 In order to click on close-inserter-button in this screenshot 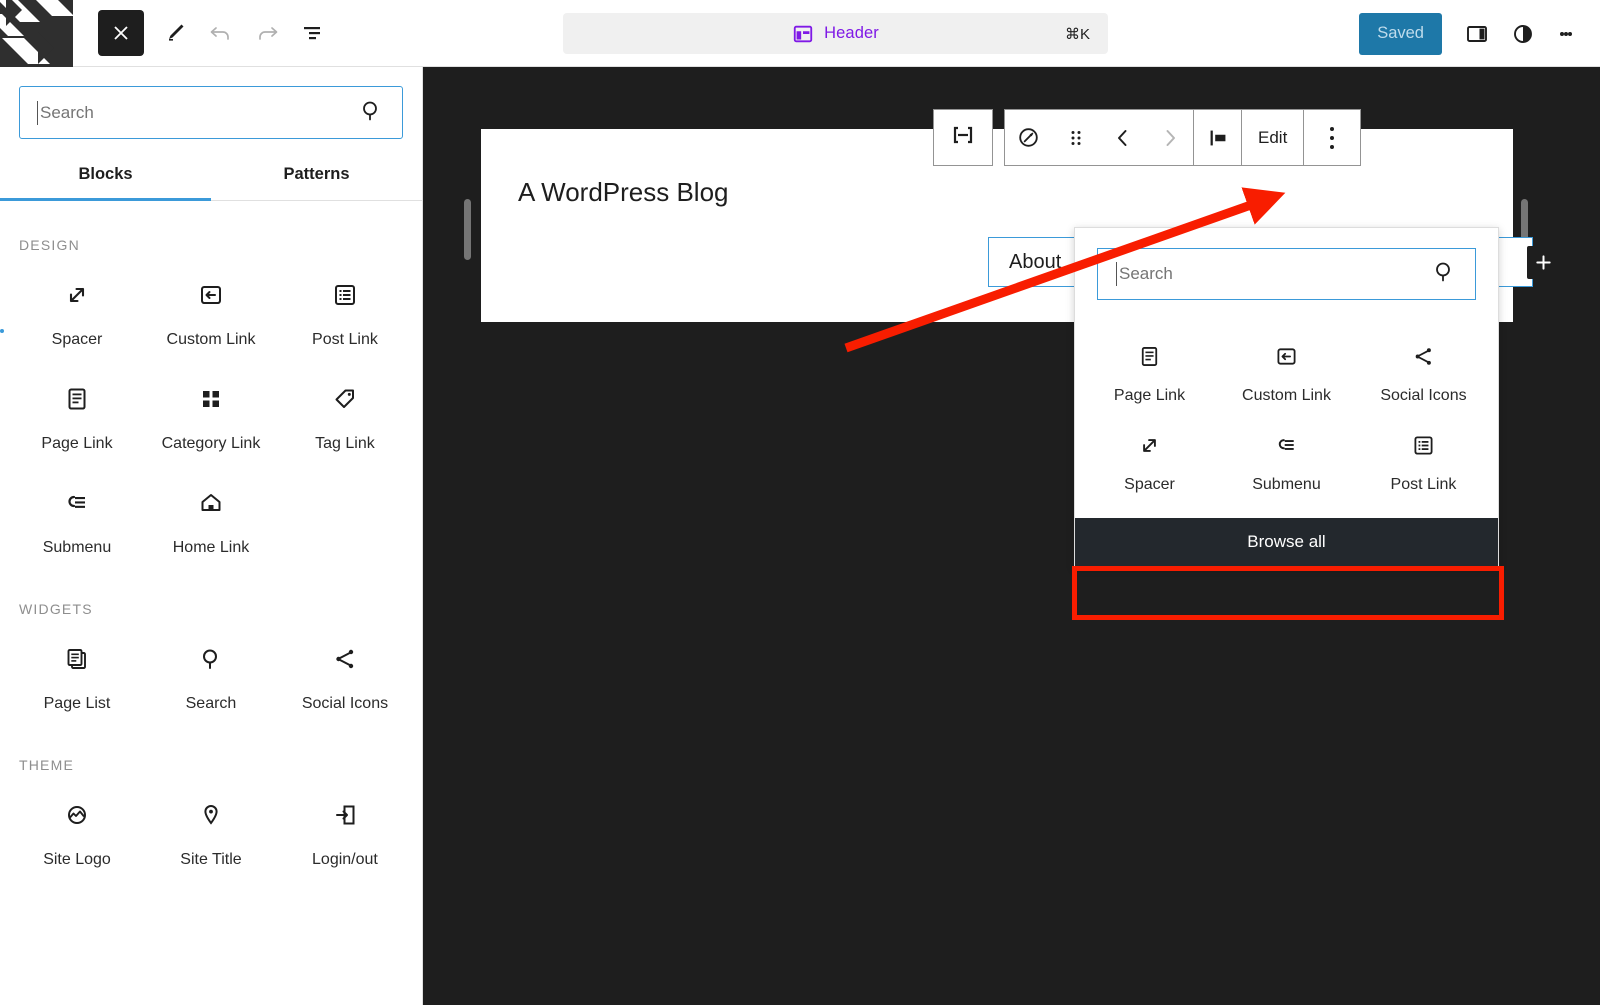, I will do `click(121, 33)`.